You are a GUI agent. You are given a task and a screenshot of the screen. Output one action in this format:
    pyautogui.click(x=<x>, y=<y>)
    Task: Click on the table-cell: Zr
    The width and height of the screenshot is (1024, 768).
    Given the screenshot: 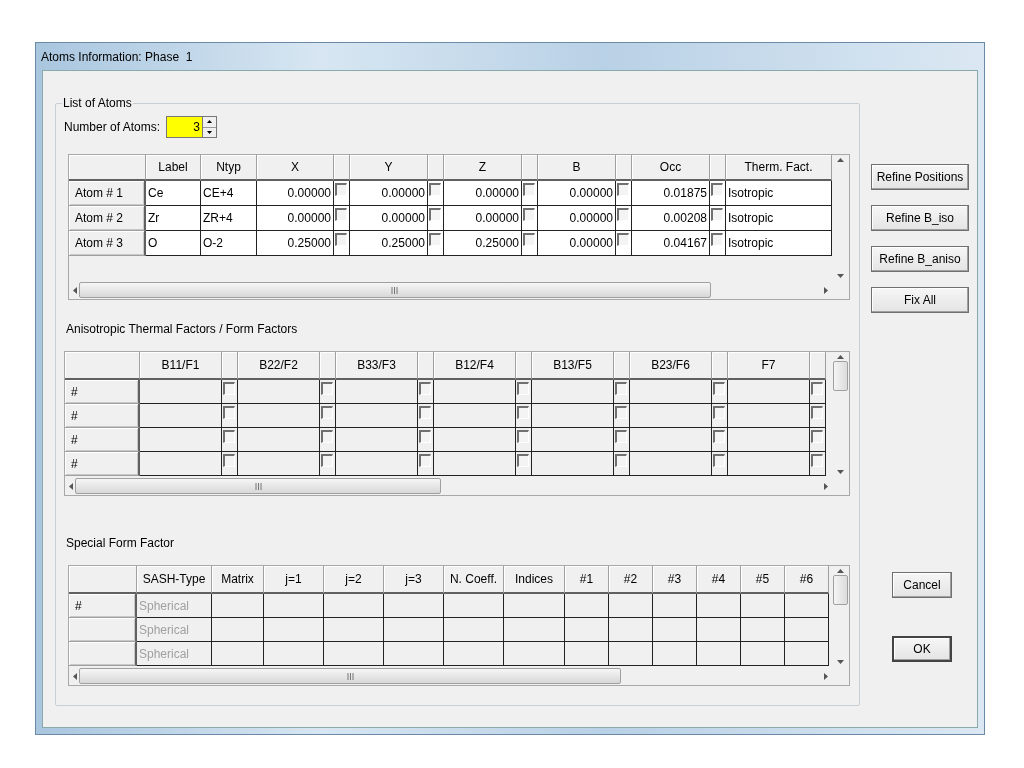 What is the action you would take?
    pyautogui.click(x=173, y=218)
    